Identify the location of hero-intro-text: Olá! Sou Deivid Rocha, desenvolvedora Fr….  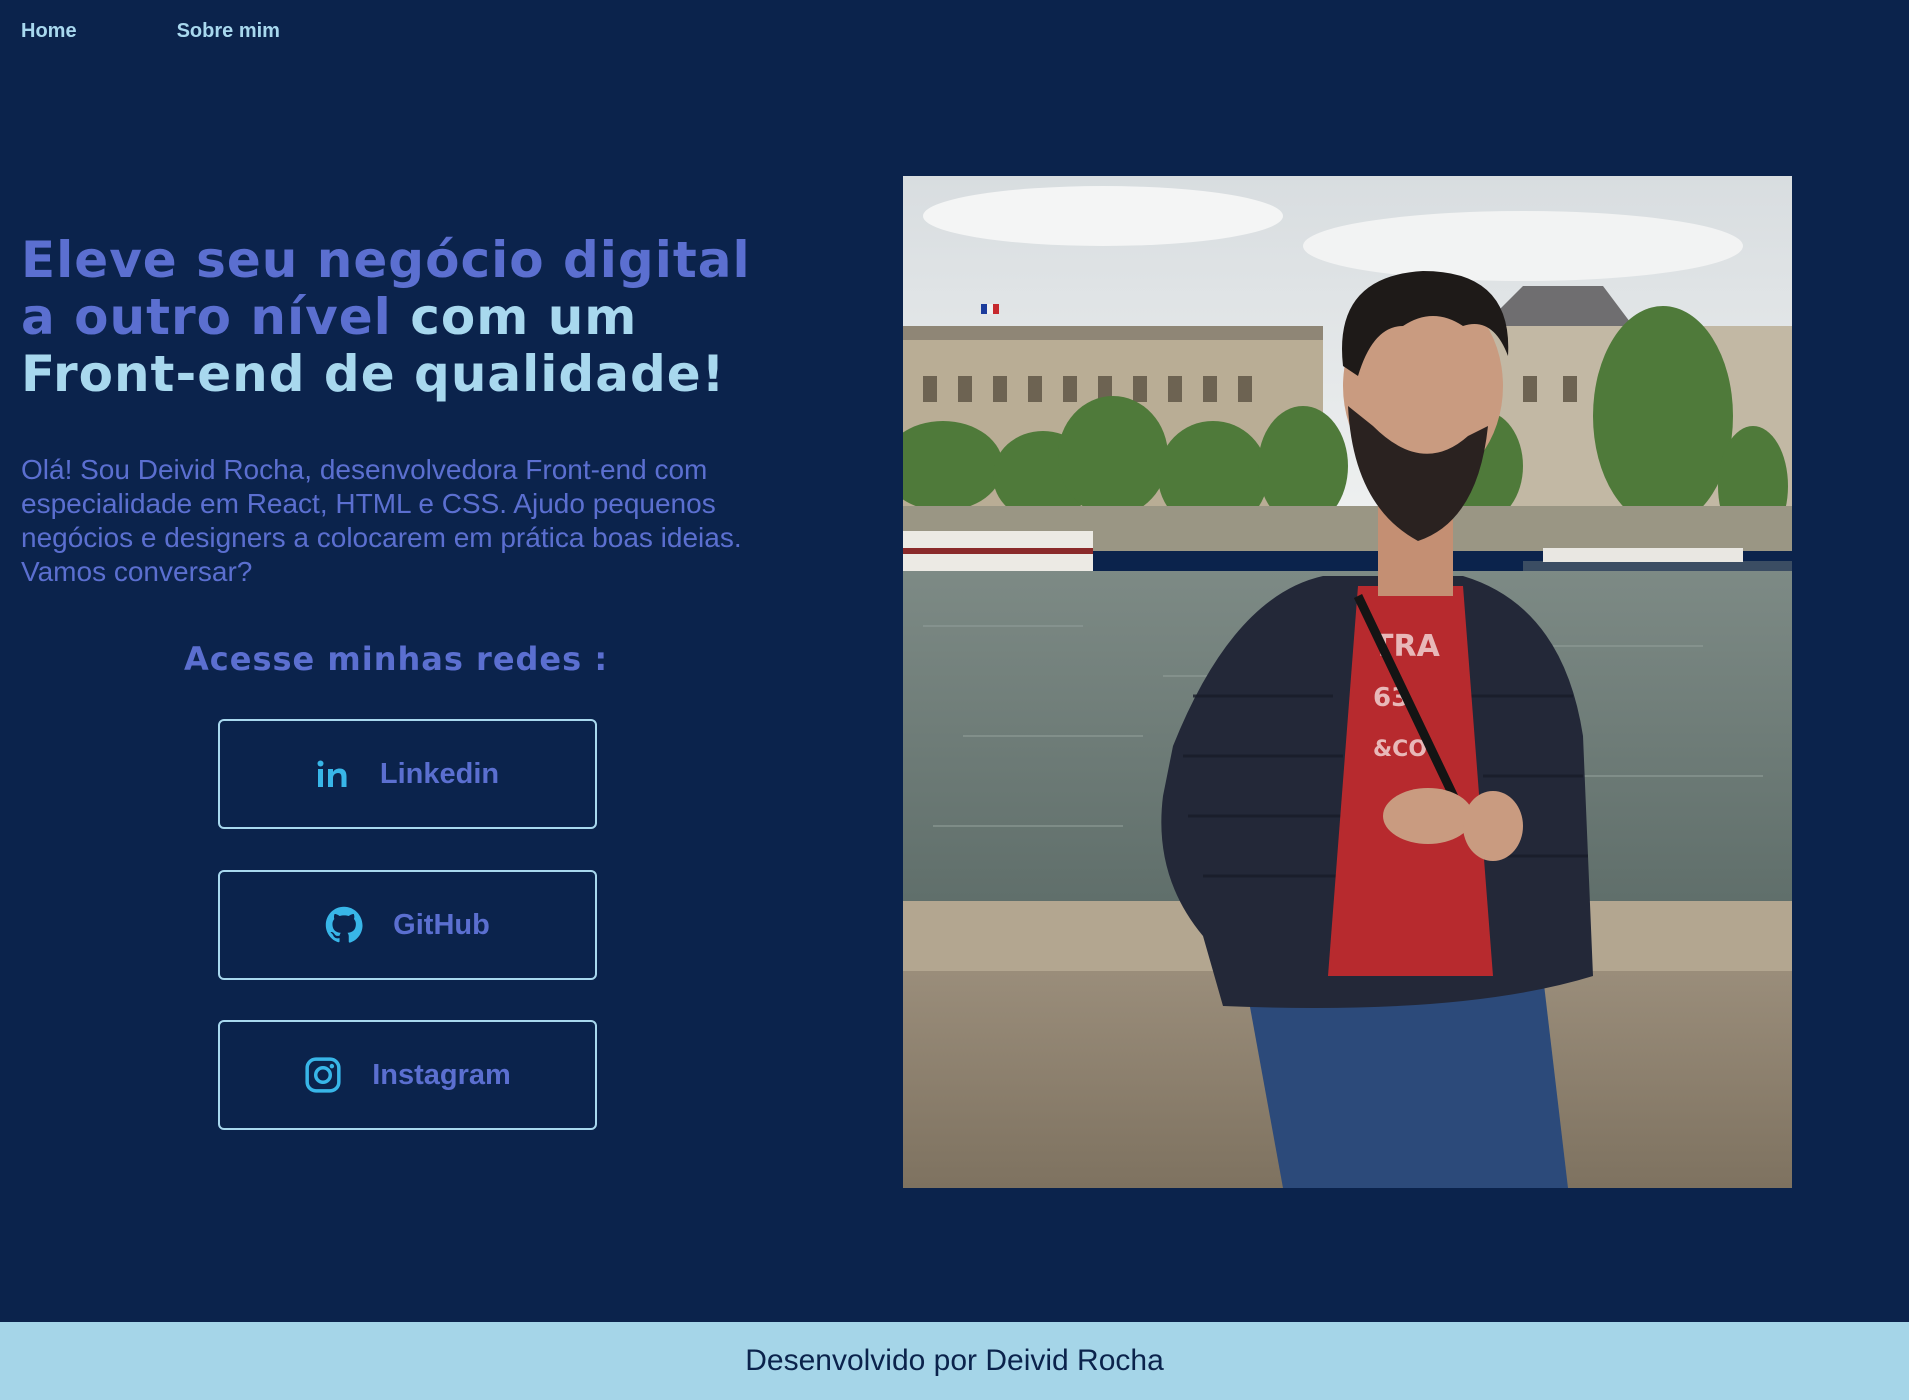
(381, 520).